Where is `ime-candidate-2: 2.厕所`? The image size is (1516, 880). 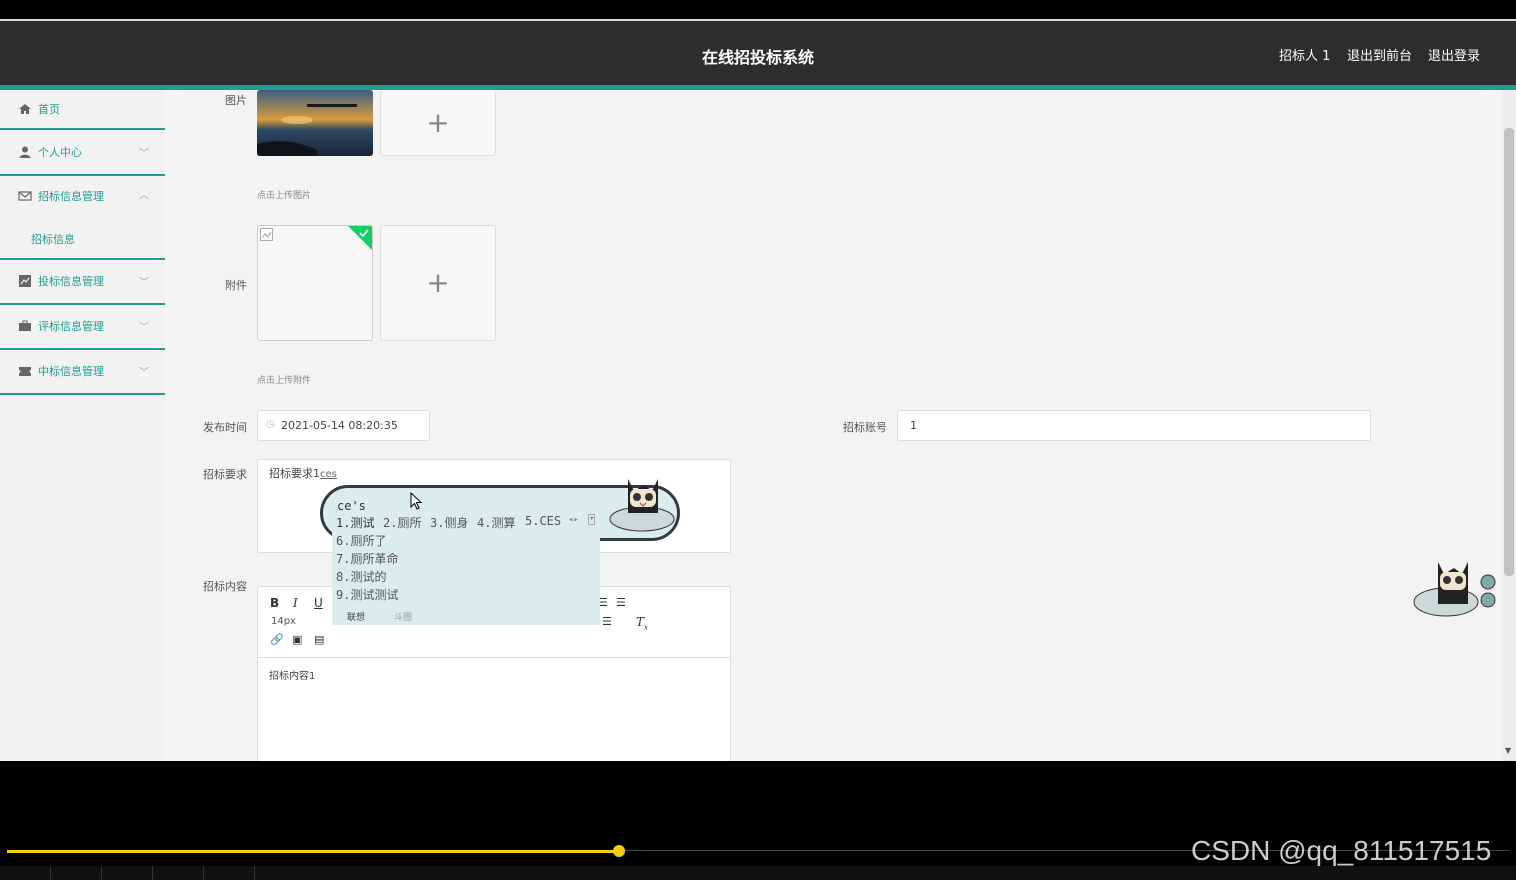
ime-candidate-2: 2.厕所 is located at coordinates (402, 522).